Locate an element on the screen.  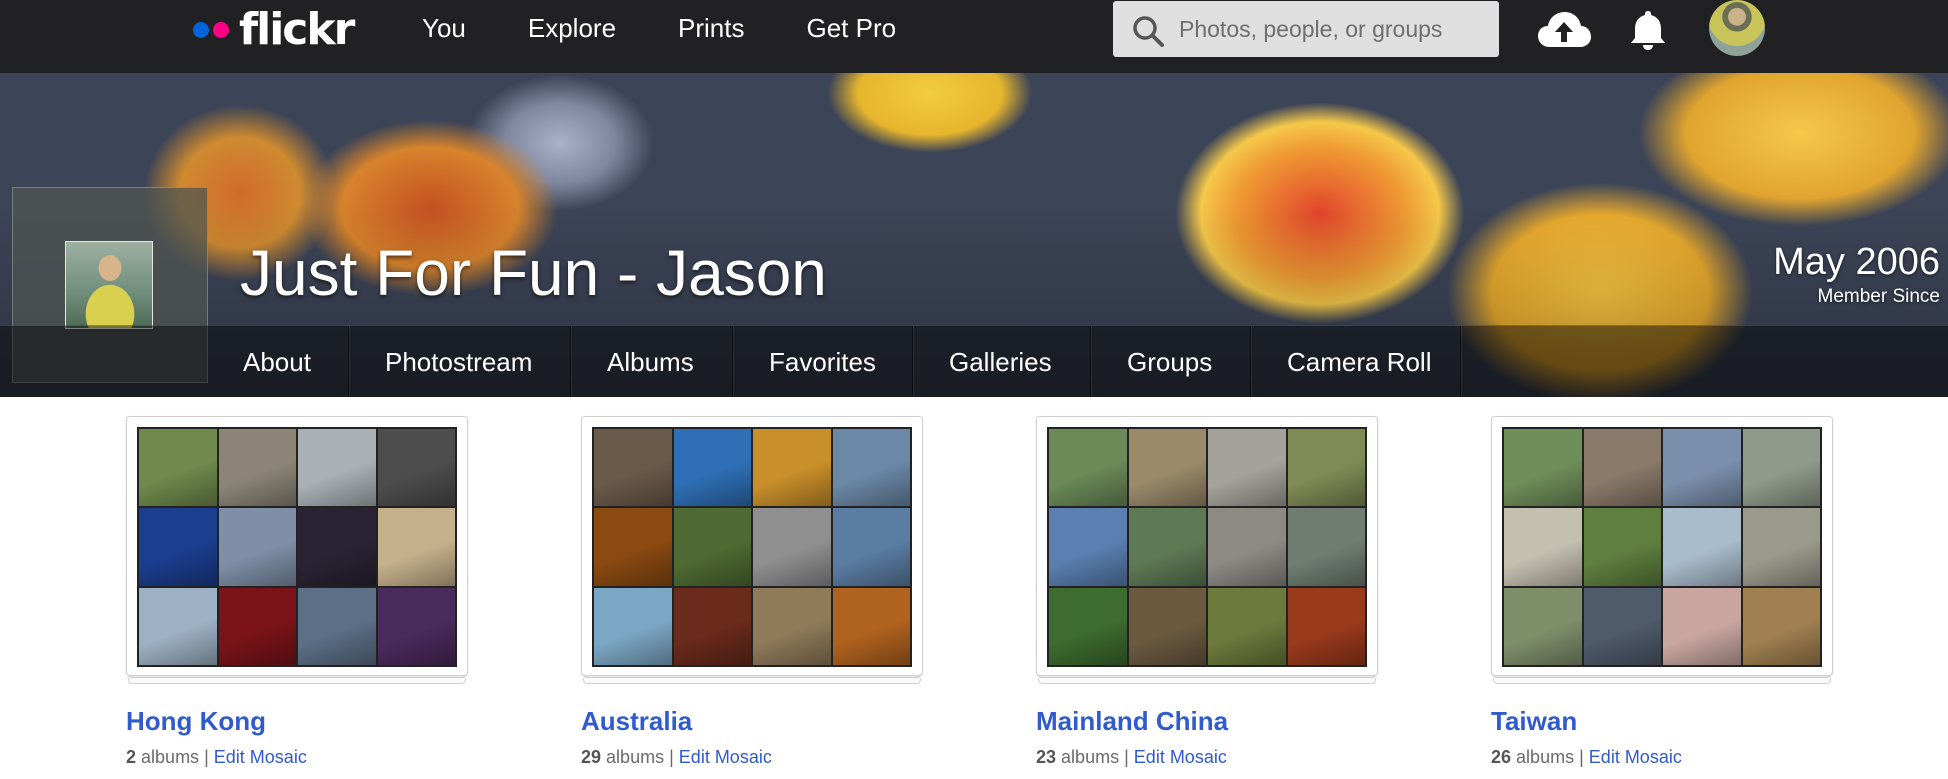
collection-meta: 29 albums | Edit Mosaic is located at coordinates (676, 757).